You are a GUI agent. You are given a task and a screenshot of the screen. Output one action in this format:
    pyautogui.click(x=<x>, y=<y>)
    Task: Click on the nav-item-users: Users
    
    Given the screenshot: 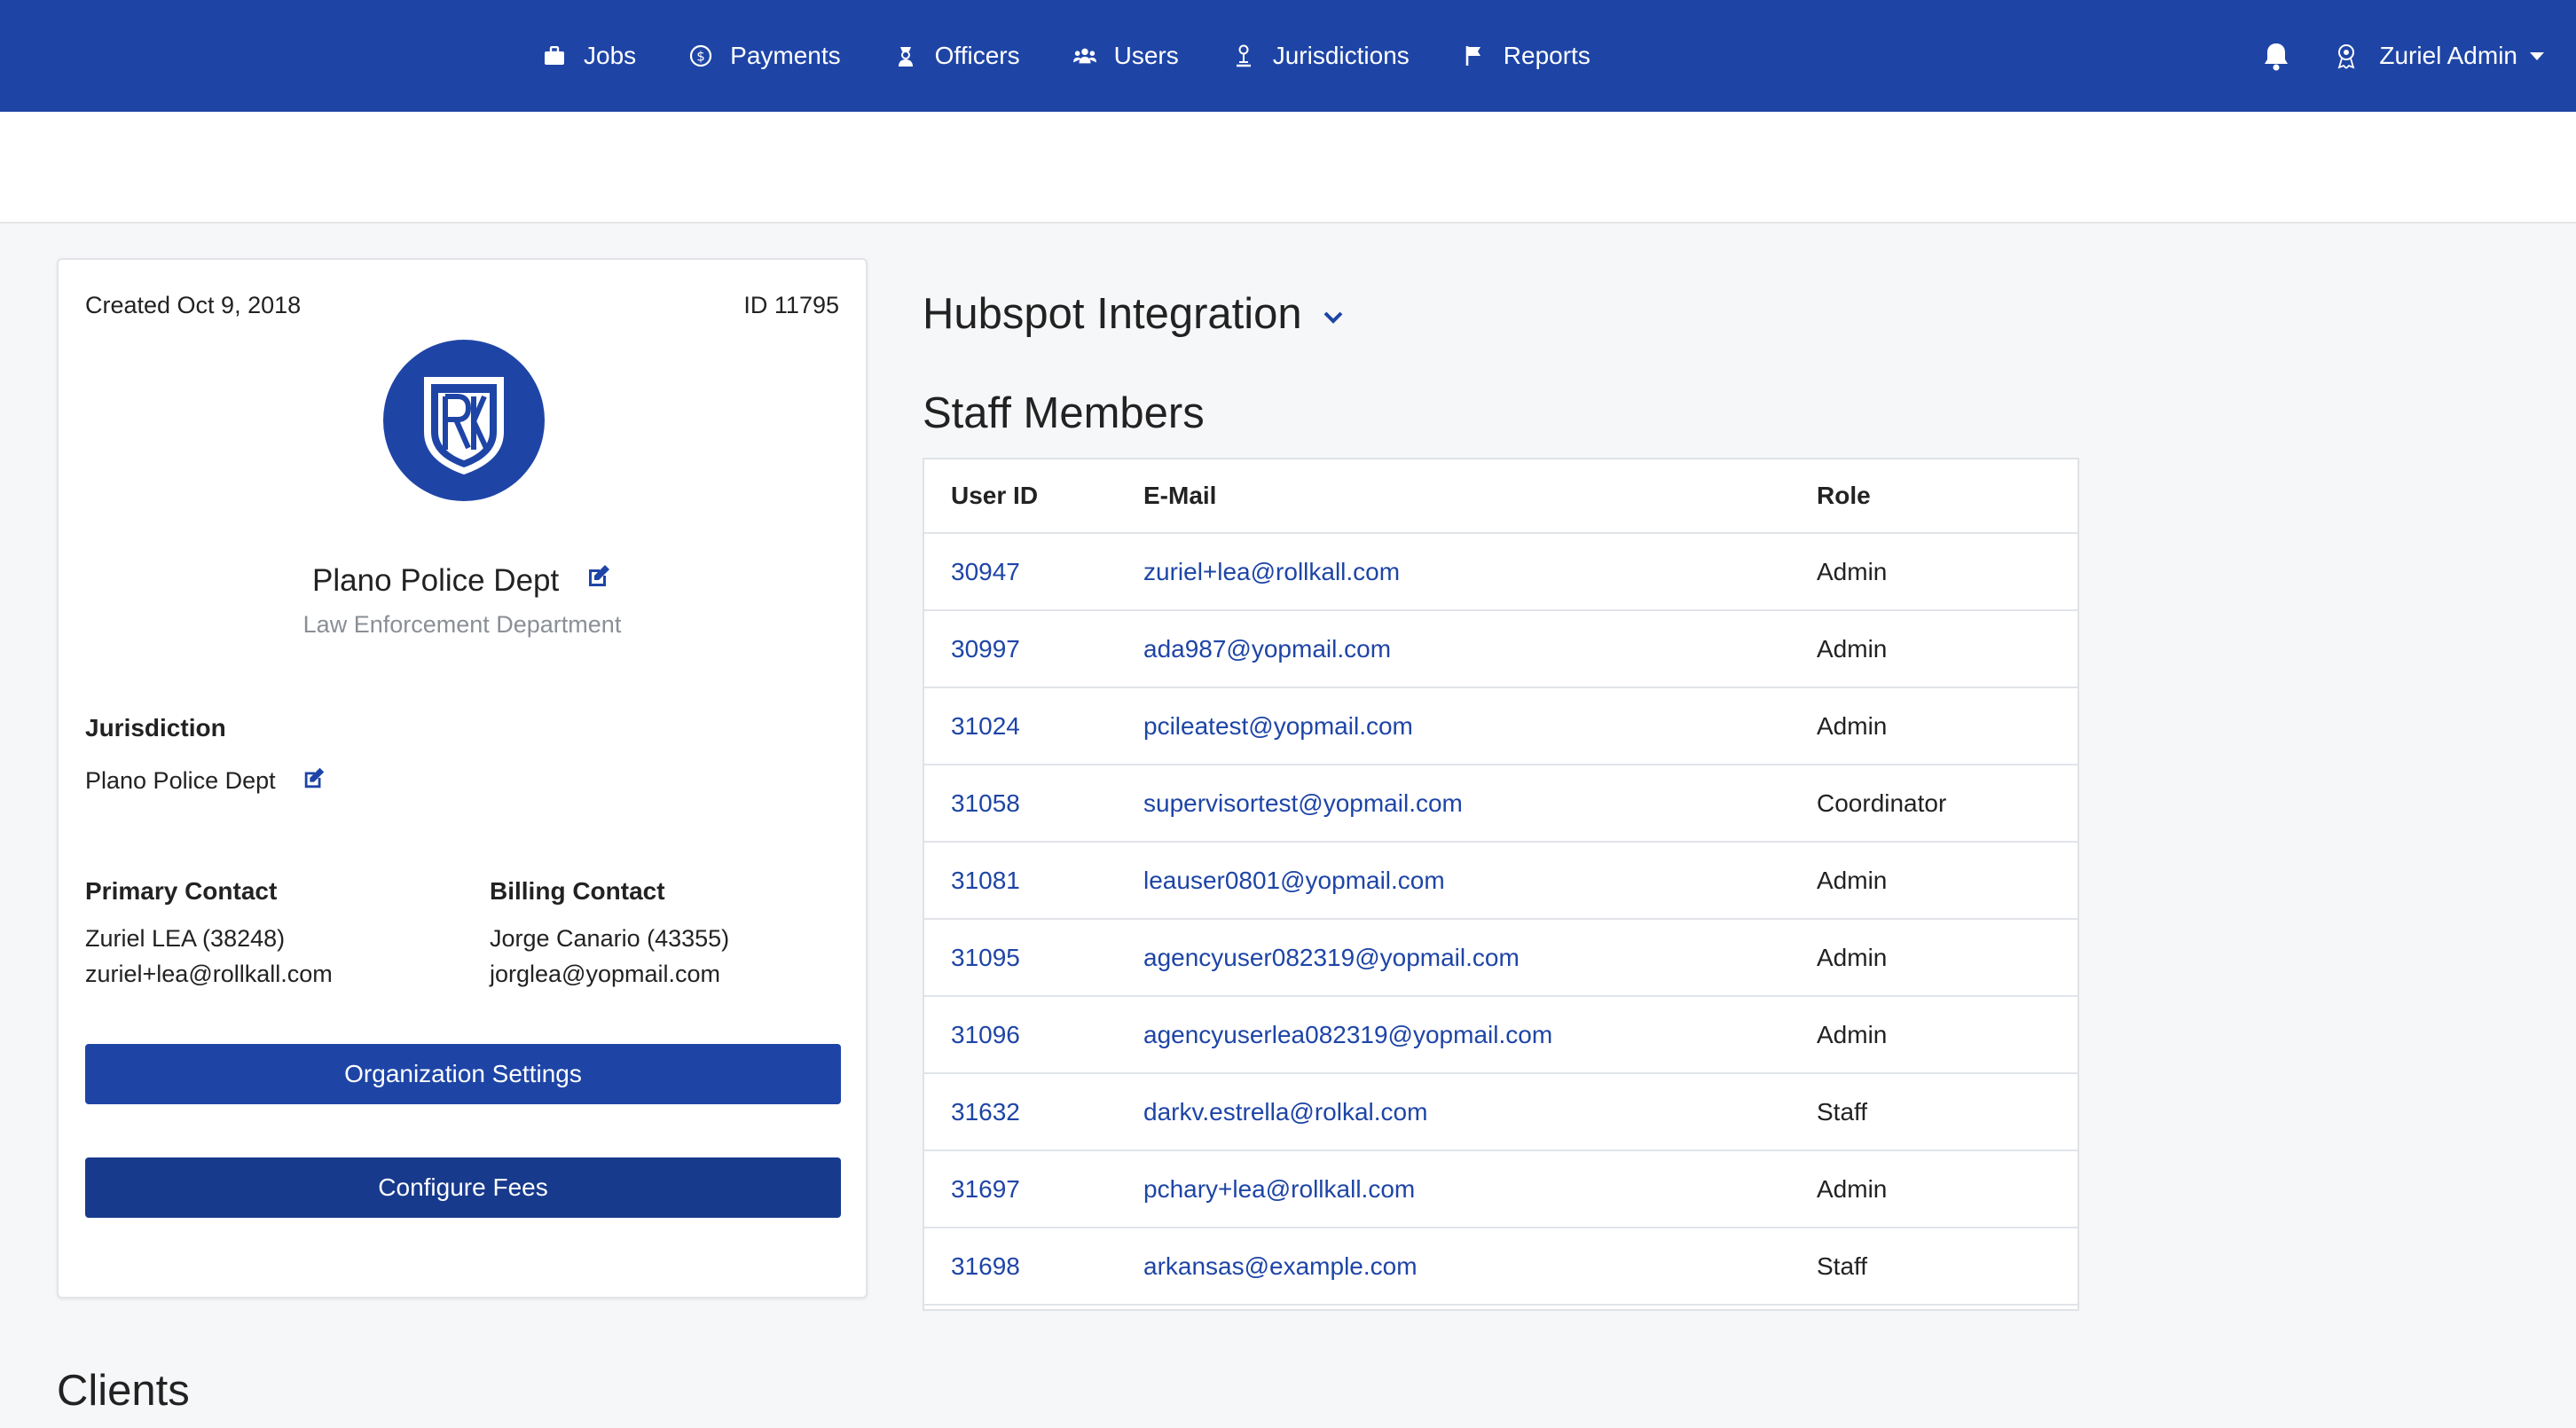 What is the action you would take?
    pyautogui.click(x=1125, y=56)
    